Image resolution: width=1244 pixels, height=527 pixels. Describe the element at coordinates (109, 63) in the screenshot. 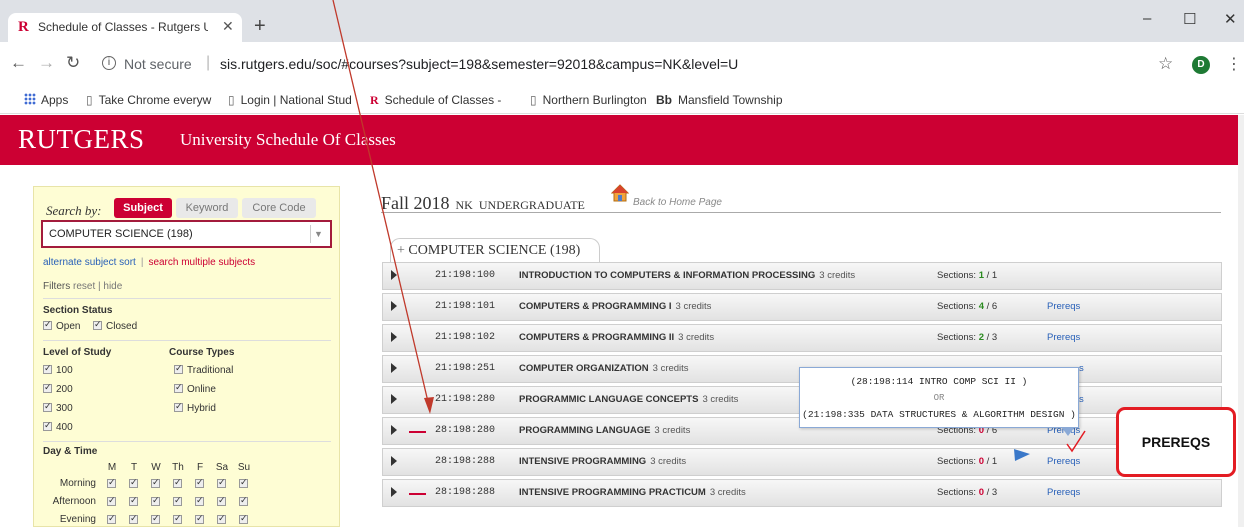

I see `info-icon: i` at that location.